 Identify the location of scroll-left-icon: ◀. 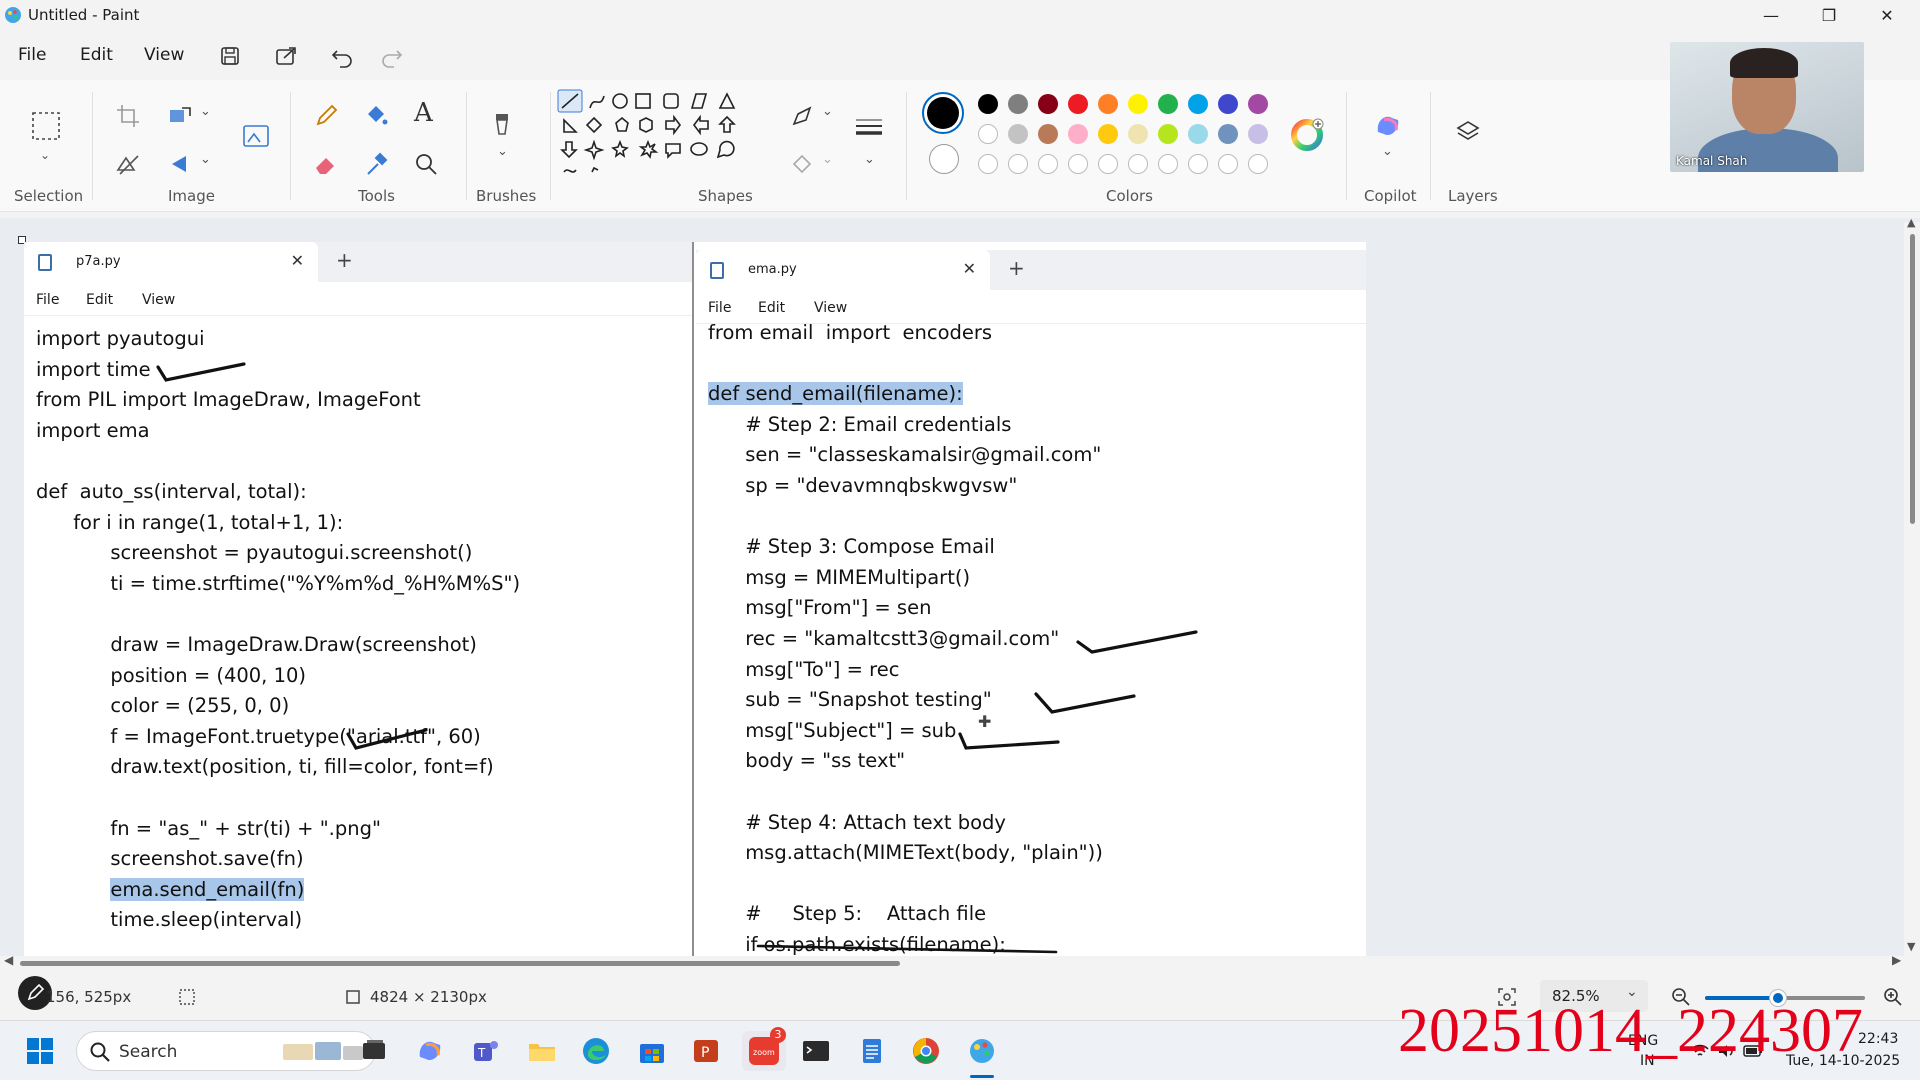
(8, 960).